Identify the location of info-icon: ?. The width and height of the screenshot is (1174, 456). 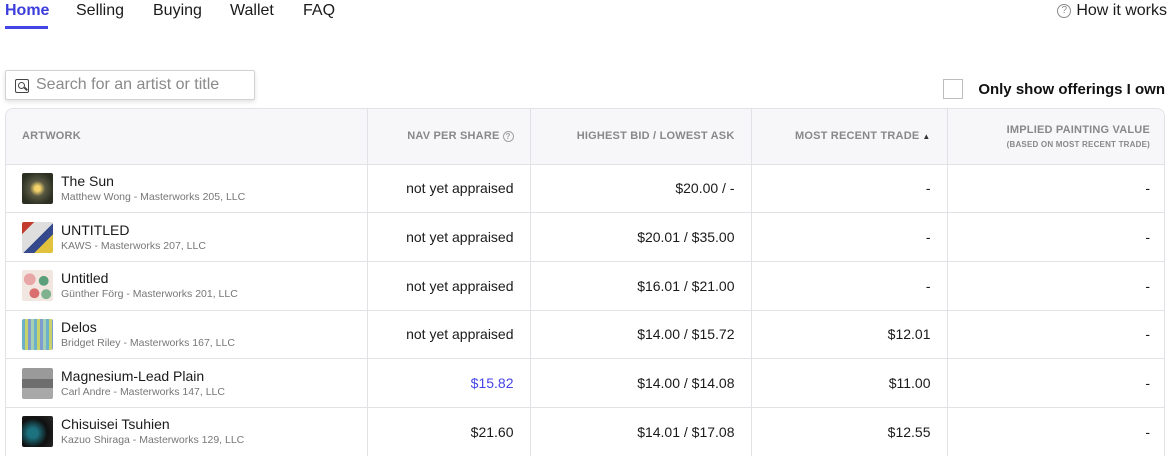
(508, 137).